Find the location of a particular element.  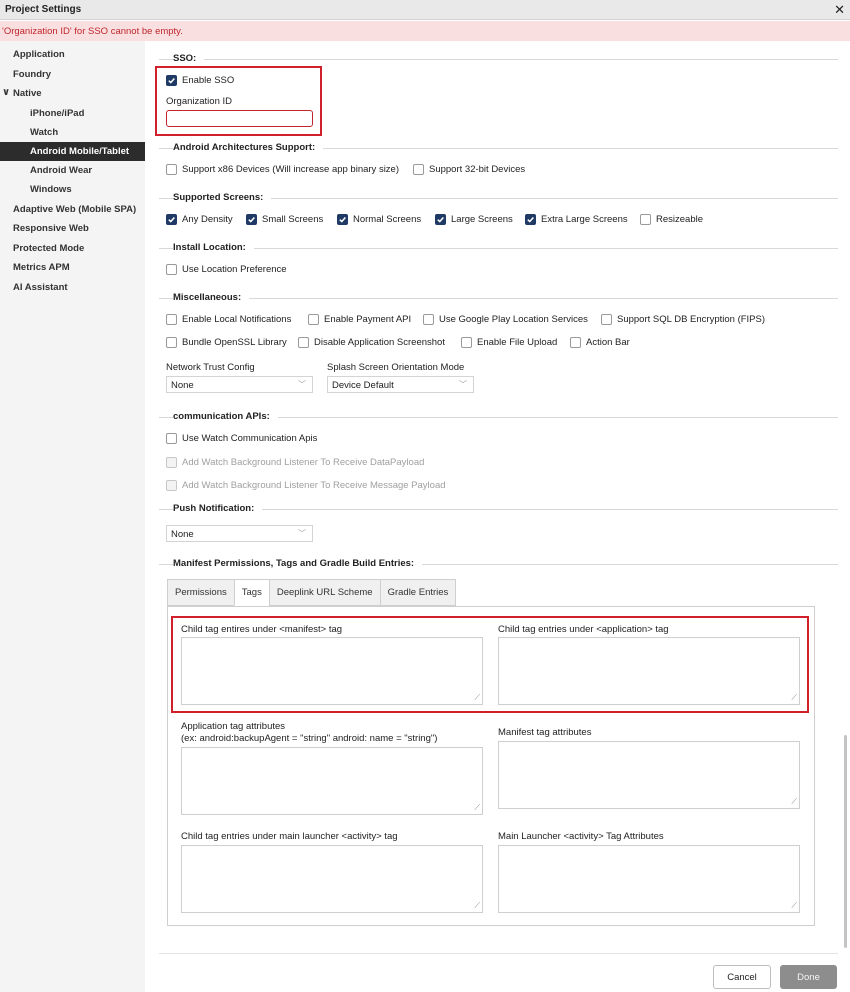

vertical-scrollbar is located at coordinates (845, 841).